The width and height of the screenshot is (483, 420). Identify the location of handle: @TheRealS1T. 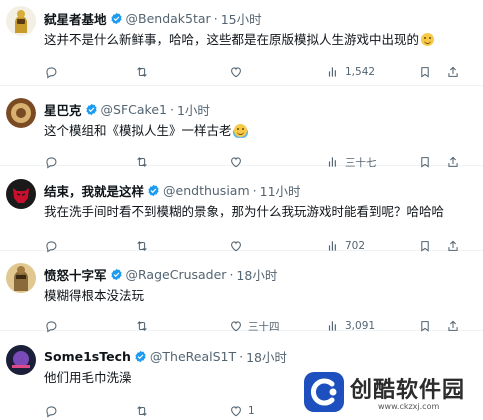
(193, 356).